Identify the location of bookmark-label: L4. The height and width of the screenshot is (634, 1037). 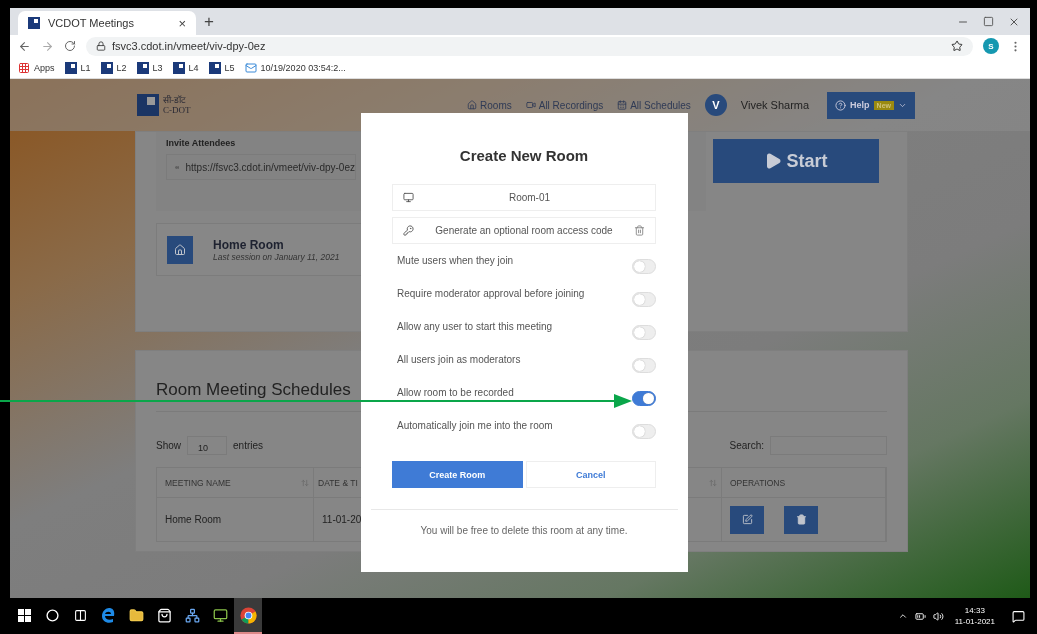
(193, 67).